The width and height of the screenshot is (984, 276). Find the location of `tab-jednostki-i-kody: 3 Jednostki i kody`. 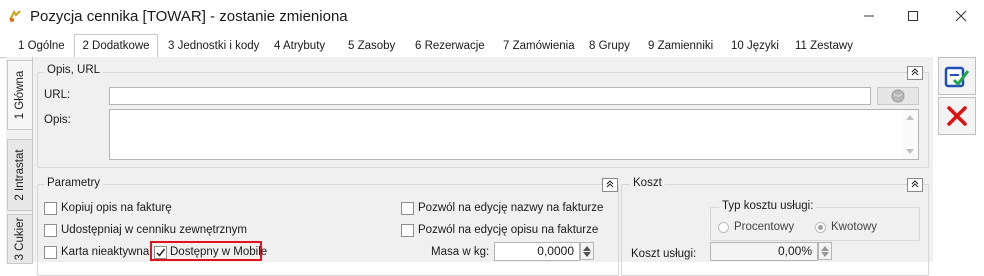

tab-jednostki-i-kody: 3 Jednostki i kody is located at coordinates (213, 46).